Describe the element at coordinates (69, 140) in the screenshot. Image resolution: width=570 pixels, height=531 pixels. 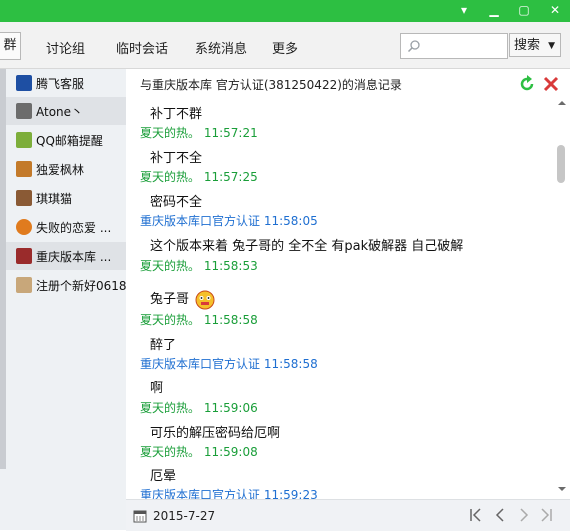
I see `contact-name: QQ邮箱提醒` at that location.